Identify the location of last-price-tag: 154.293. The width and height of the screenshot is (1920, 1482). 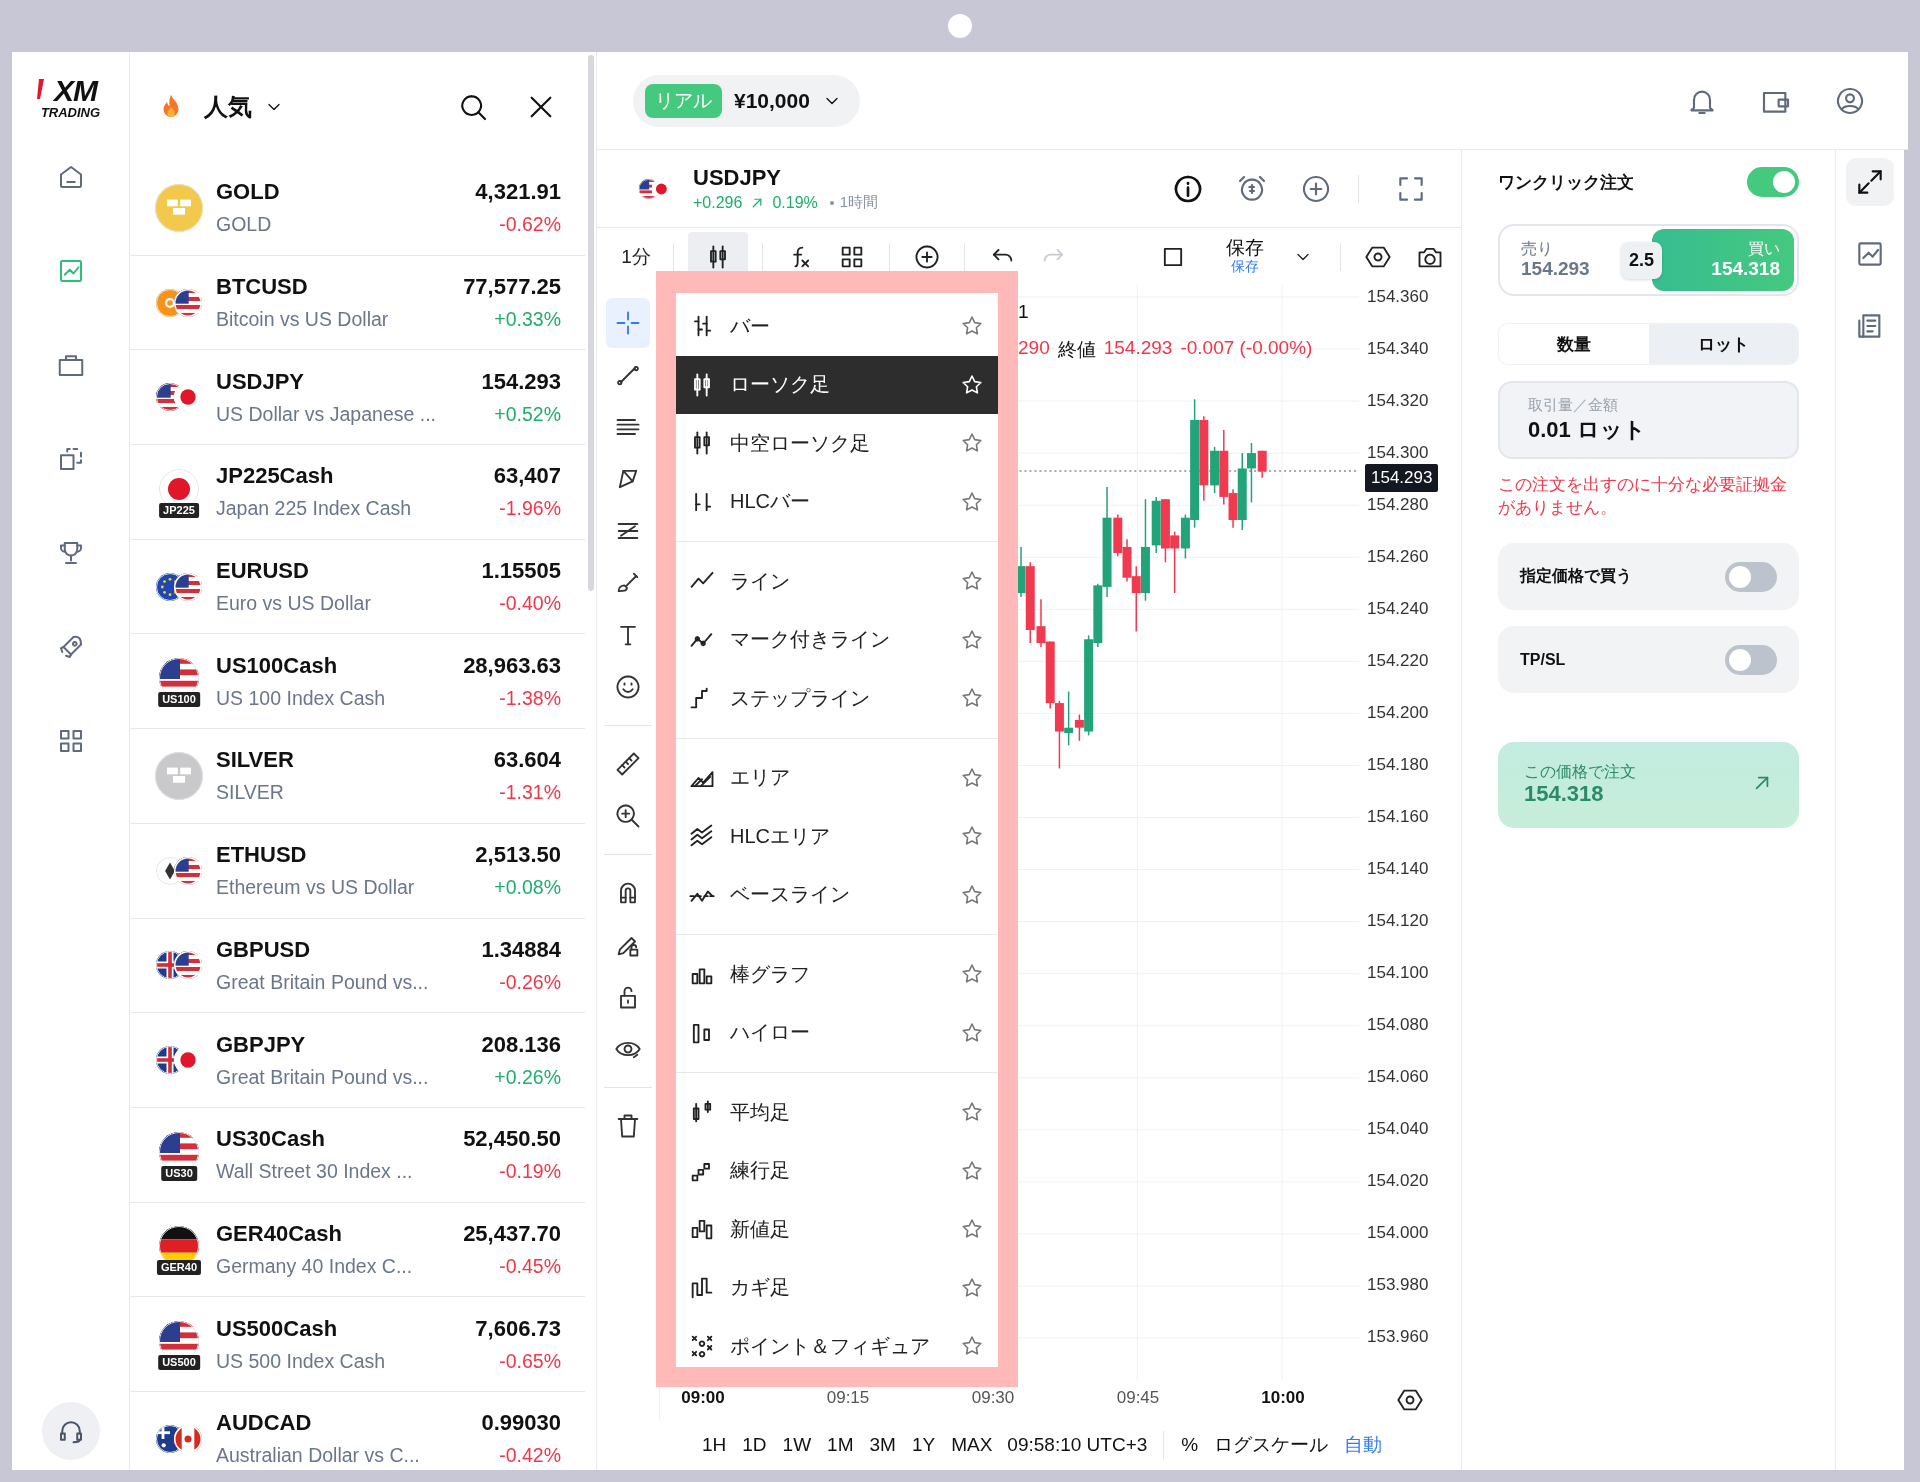
(1402, 478).